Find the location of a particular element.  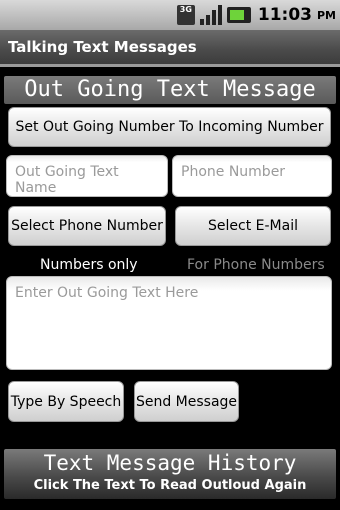

status-icons: 3G 11:03 PM is located at coordinates (256, 15).